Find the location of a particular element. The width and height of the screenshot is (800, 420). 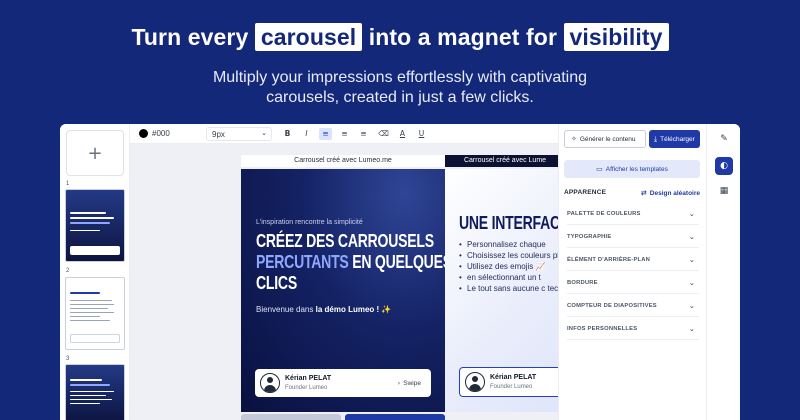

generate-content-button: ✧ Générer le contenu is located at coordinates (605, 139).